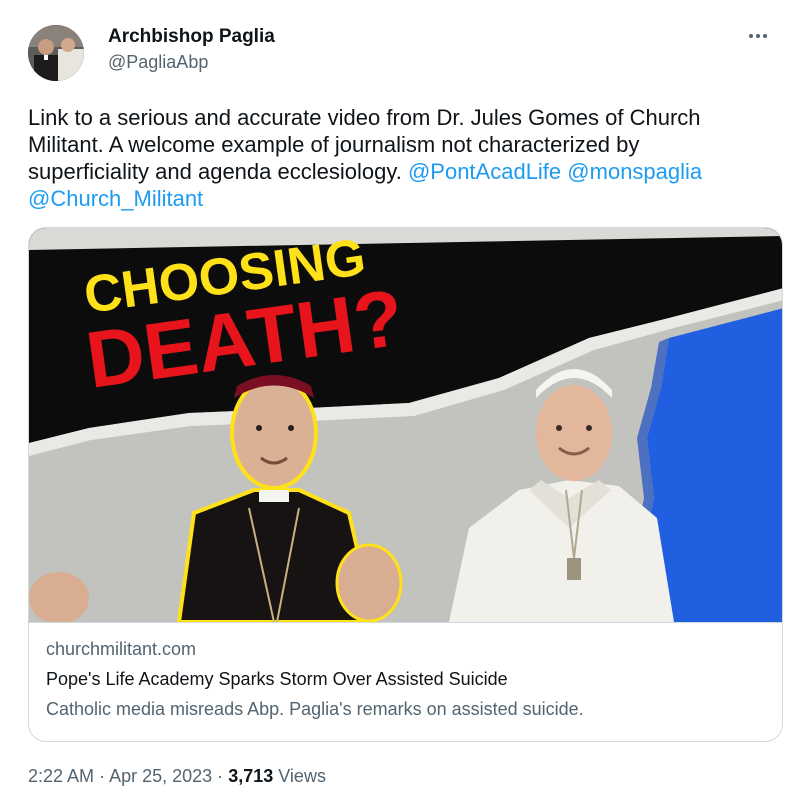 This screenshot has width=790, height=808. What do you see at coordinates (115, 198) in the screenshot?
I see `mention-link-church-militant: @Church_Militant` at bounding box center [115, 198].